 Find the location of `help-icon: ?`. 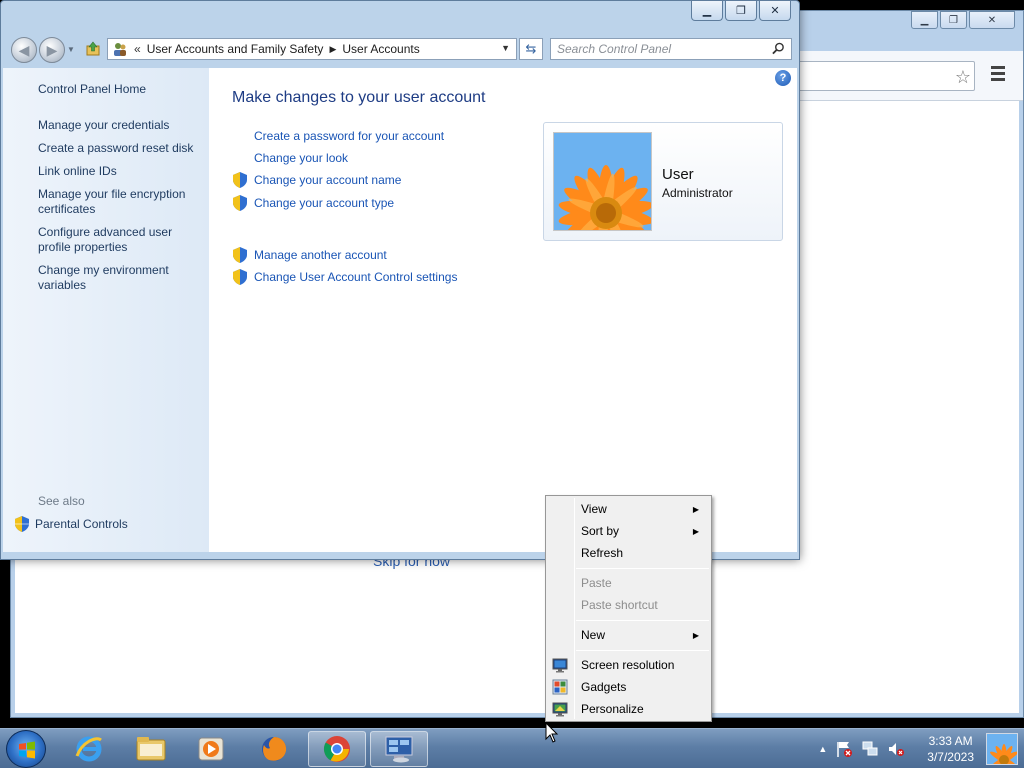

help-icon: ? is located at coordinates (783, 78).